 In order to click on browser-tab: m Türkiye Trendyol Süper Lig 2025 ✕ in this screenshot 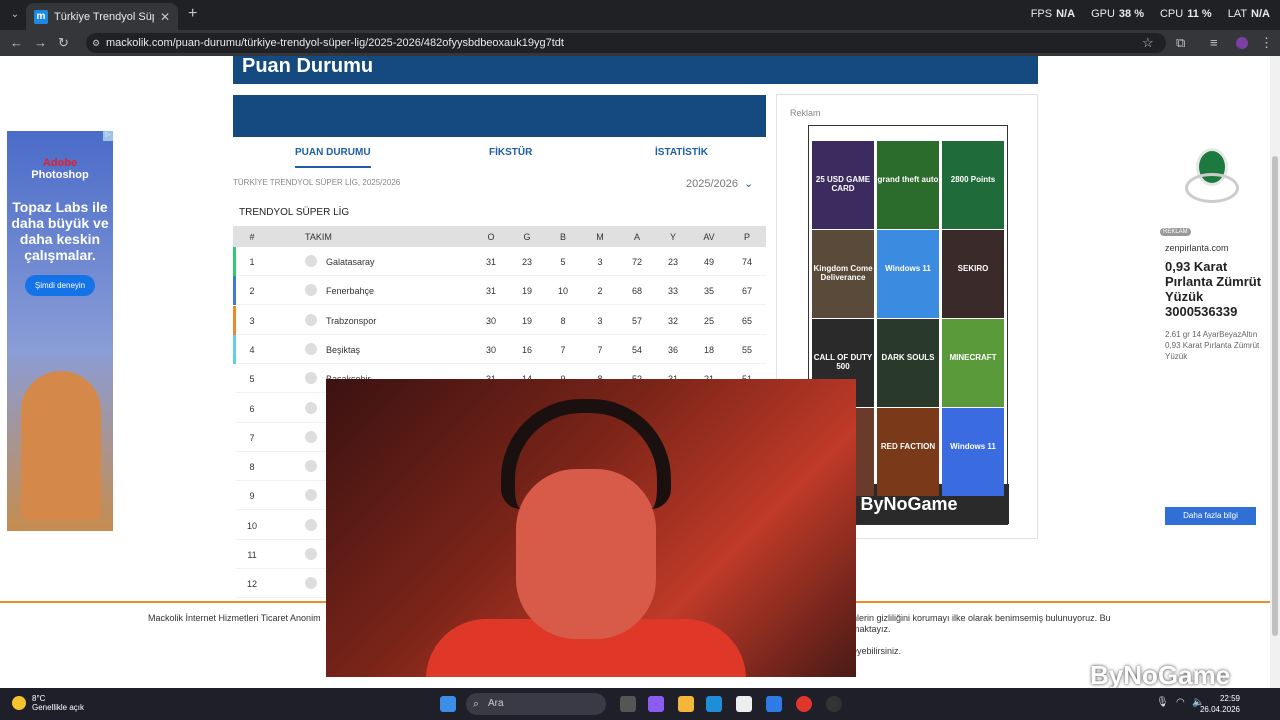, I will do `click(102, 16)`.